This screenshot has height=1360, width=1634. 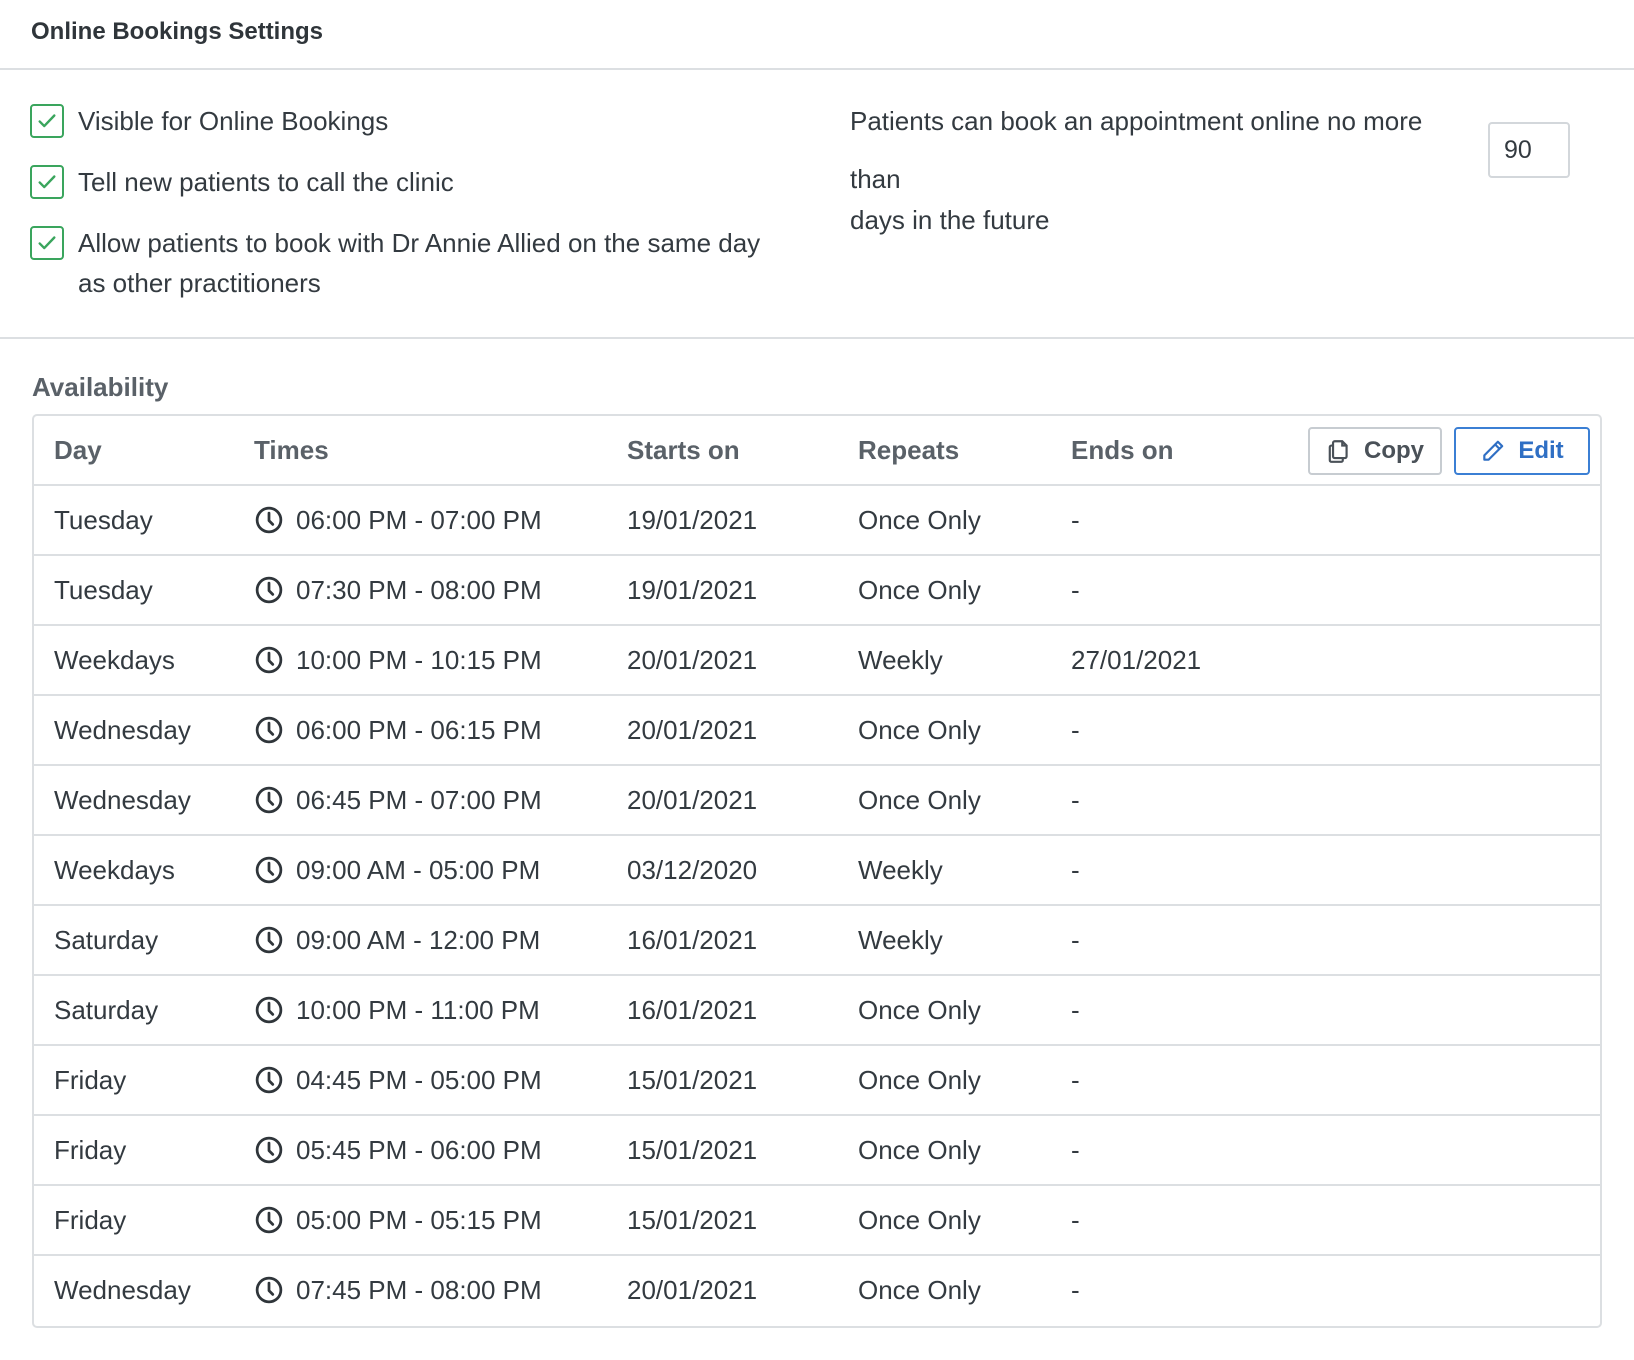 I want to click on cell-times: 05:00 PM - 05:15 PM, so click(x=398, y=1220).